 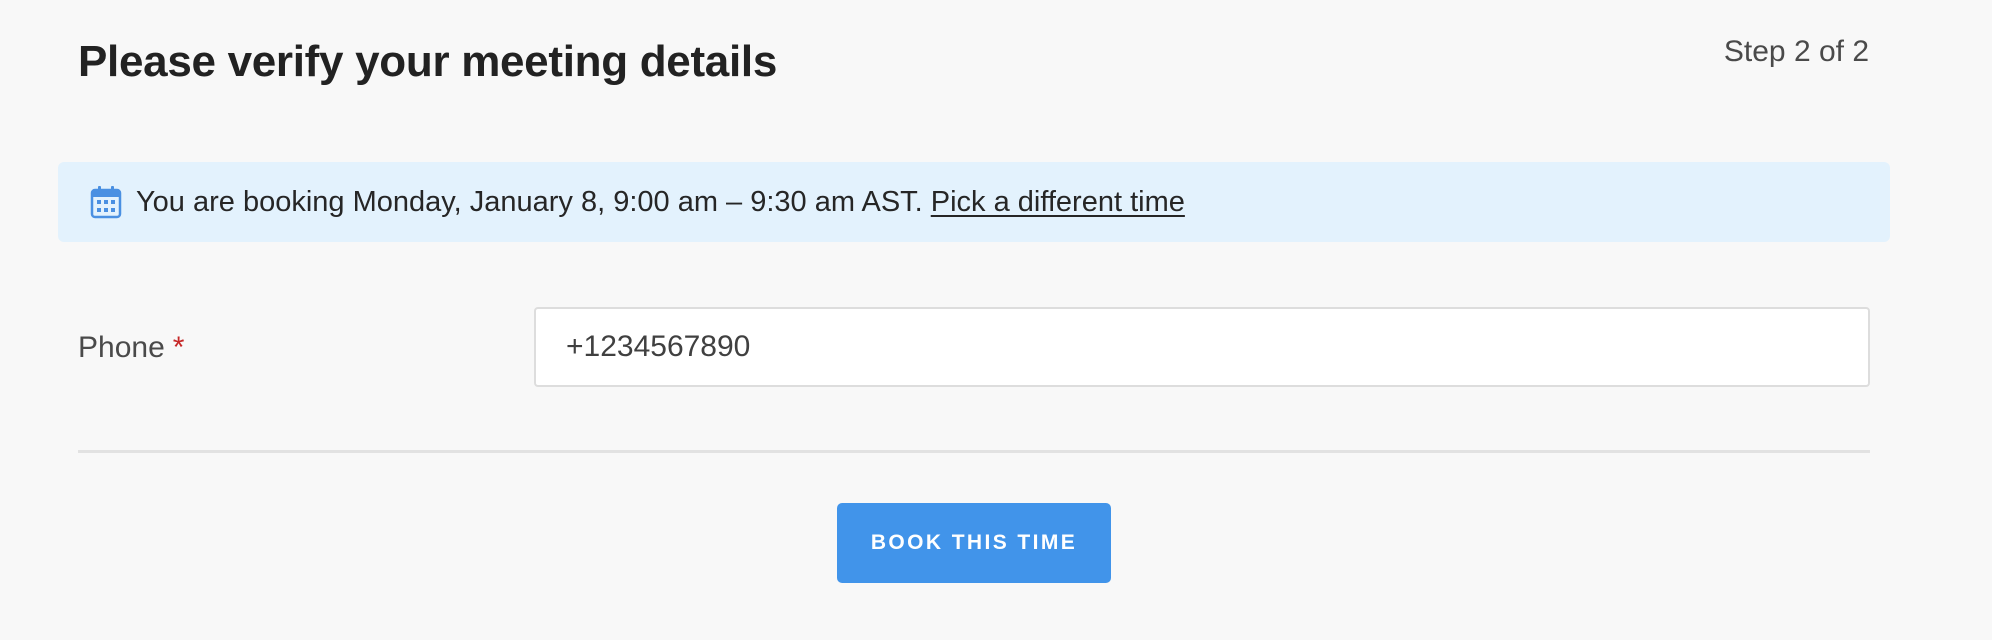 I want to click on calendar-icon, so click(x=106, y=202).